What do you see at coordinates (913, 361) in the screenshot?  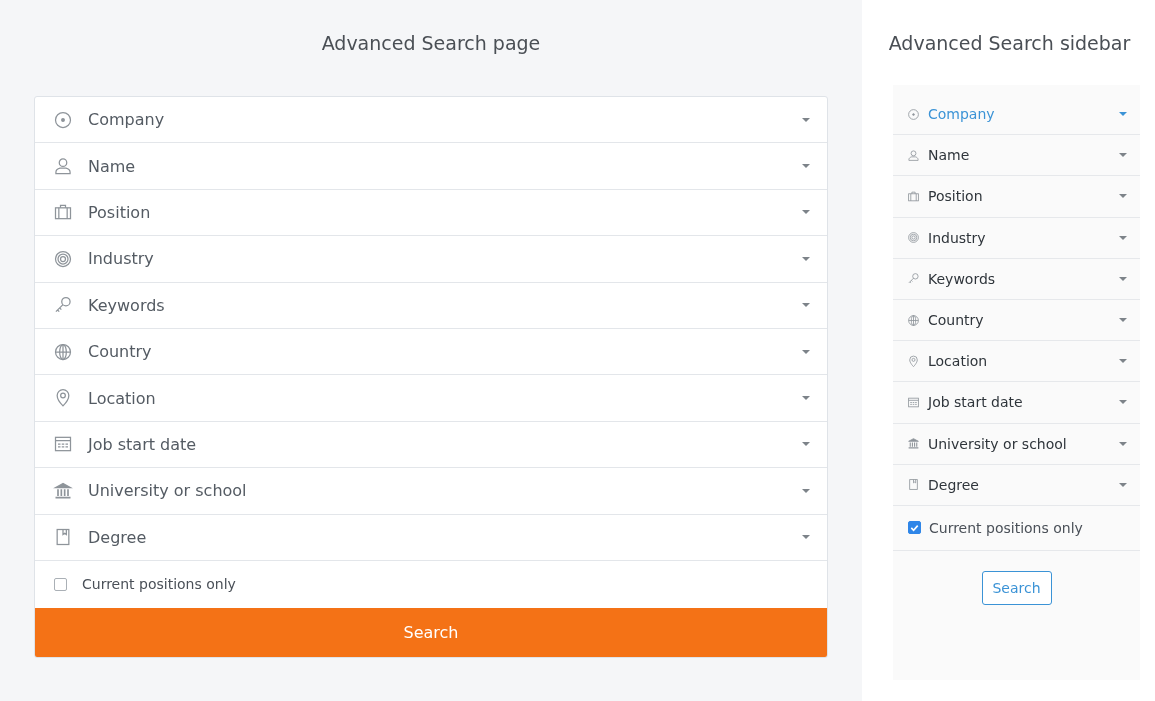 I see `location-icon` at bounding box center [913, 361].